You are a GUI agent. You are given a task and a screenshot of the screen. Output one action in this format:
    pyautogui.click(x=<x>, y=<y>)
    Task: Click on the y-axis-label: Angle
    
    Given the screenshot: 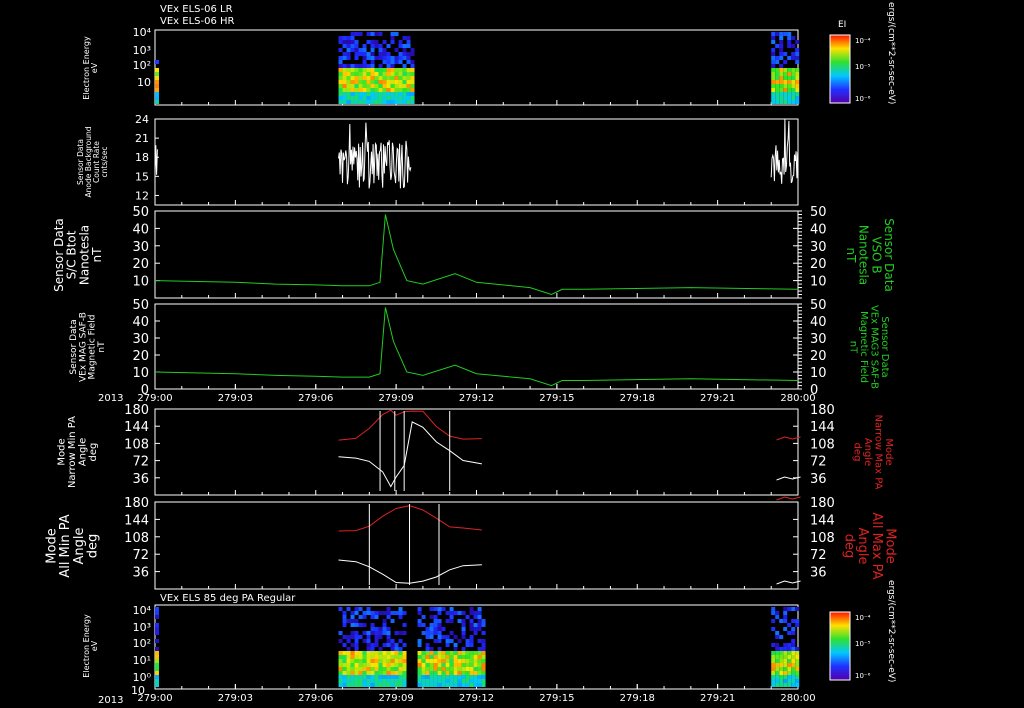 What is the action you would take?
    pyautogui.click(x=82, y=452)
    